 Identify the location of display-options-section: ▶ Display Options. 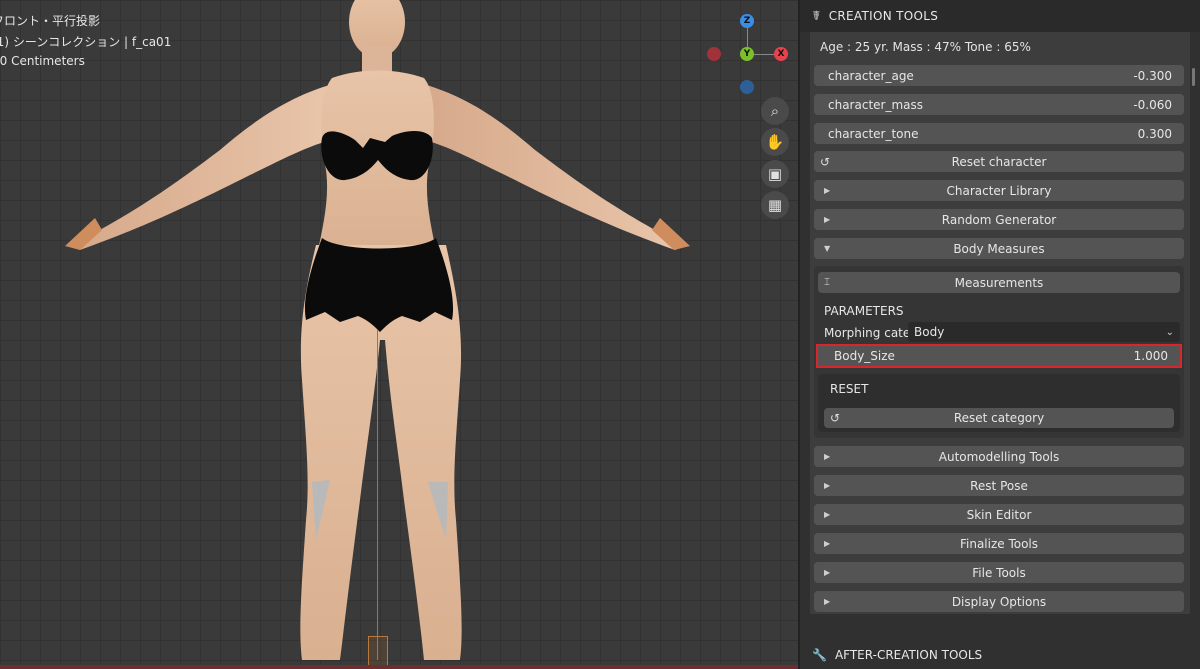
(999, 601).